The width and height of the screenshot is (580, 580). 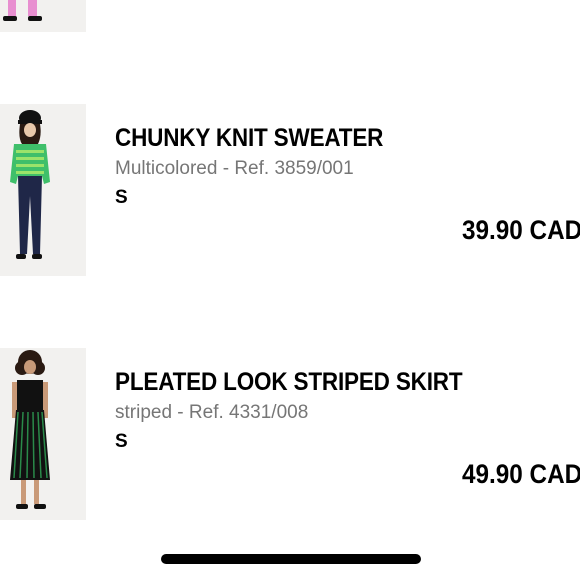 I want to click on product-price: 49.90 CAD, so click(x=521, y=474).